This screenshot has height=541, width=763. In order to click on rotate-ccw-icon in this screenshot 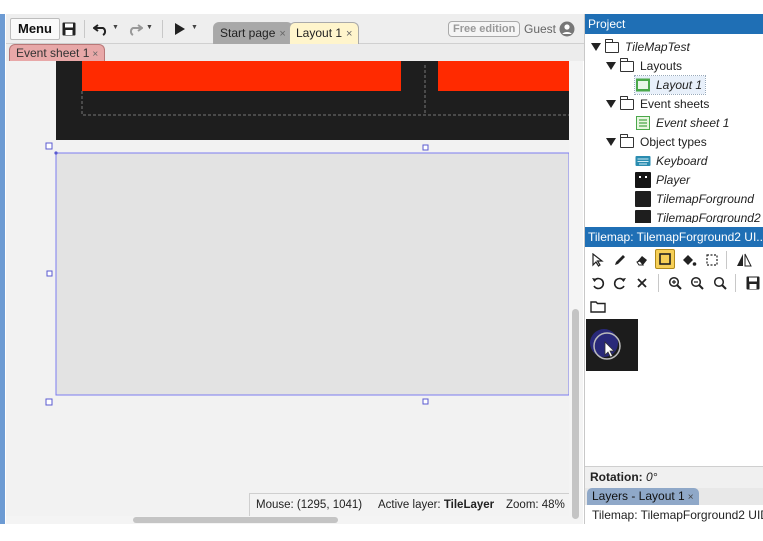, I will do `click(598, 283)`.